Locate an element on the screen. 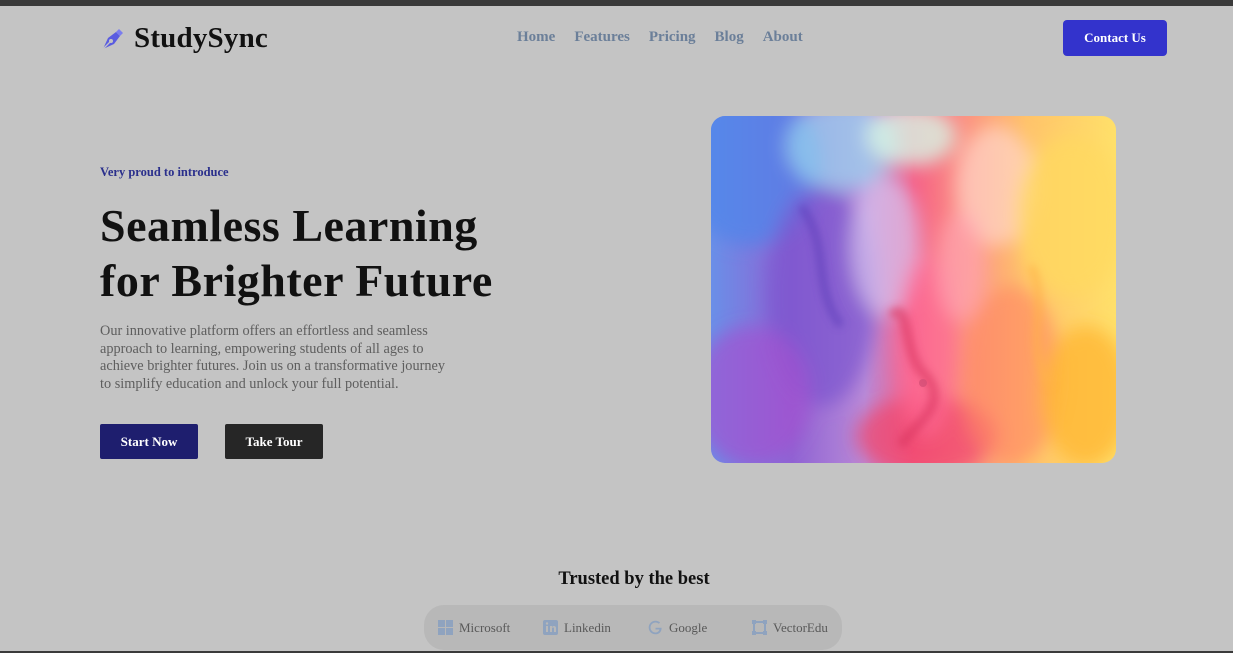  logo-label: VectorEdu is located at coordinates (800, 627).